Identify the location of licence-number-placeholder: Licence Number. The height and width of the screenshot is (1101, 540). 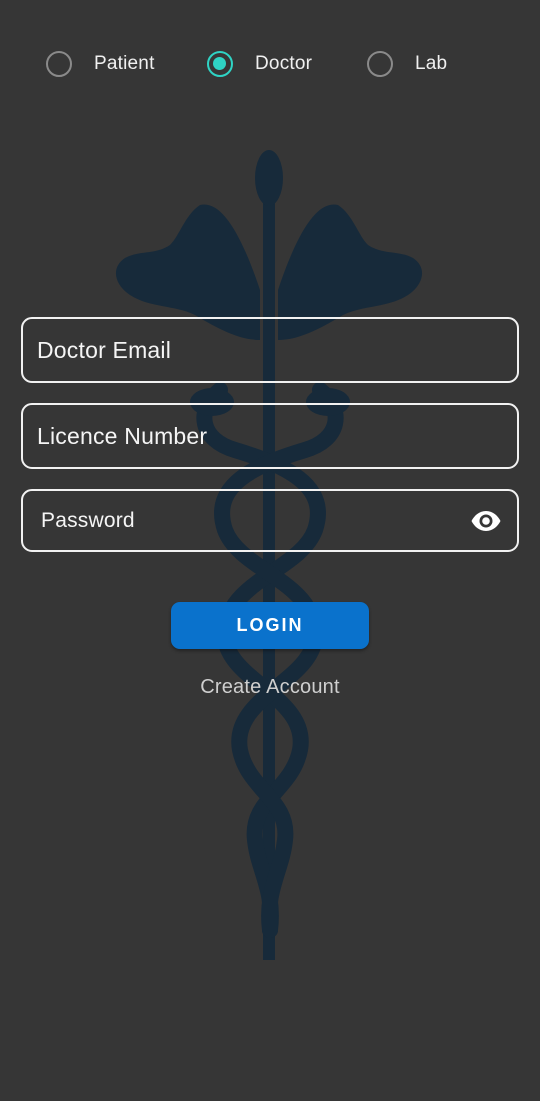
(122, 435).